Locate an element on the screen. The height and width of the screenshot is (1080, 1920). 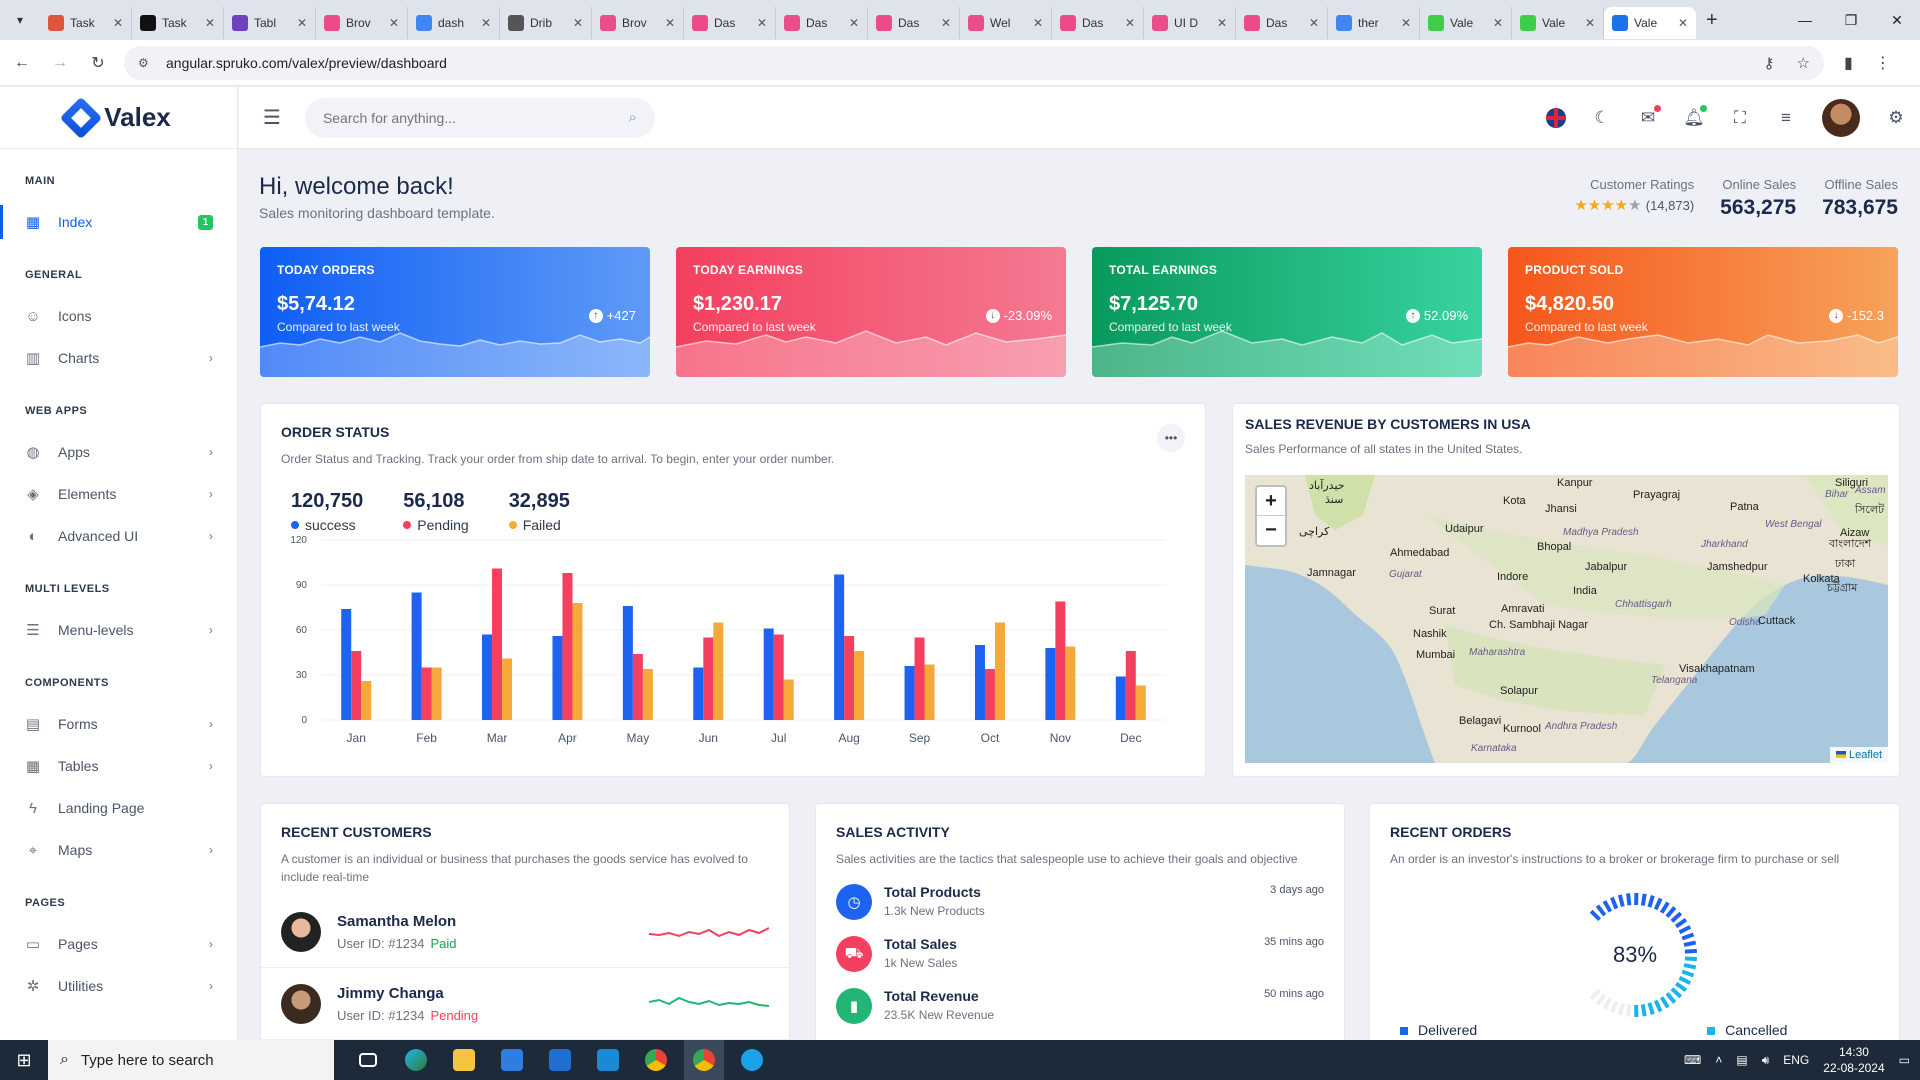
sidebar-item-menu-levels: ☰ Menu-levels › is located at coordinates (118, 630).